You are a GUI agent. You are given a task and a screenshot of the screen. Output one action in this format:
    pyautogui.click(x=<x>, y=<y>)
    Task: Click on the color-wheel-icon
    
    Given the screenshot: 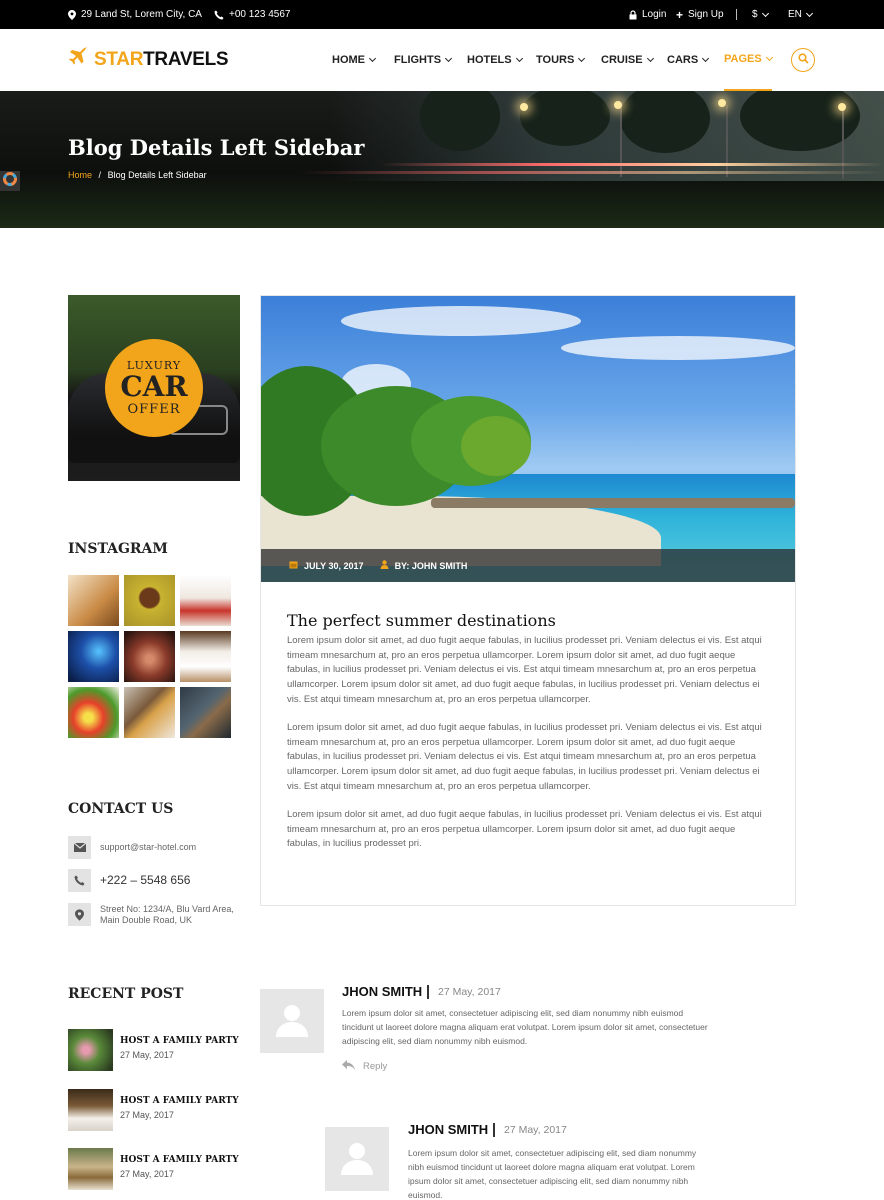 What is the action you would take?
    pyautogui.click(x=10, y=181)
    